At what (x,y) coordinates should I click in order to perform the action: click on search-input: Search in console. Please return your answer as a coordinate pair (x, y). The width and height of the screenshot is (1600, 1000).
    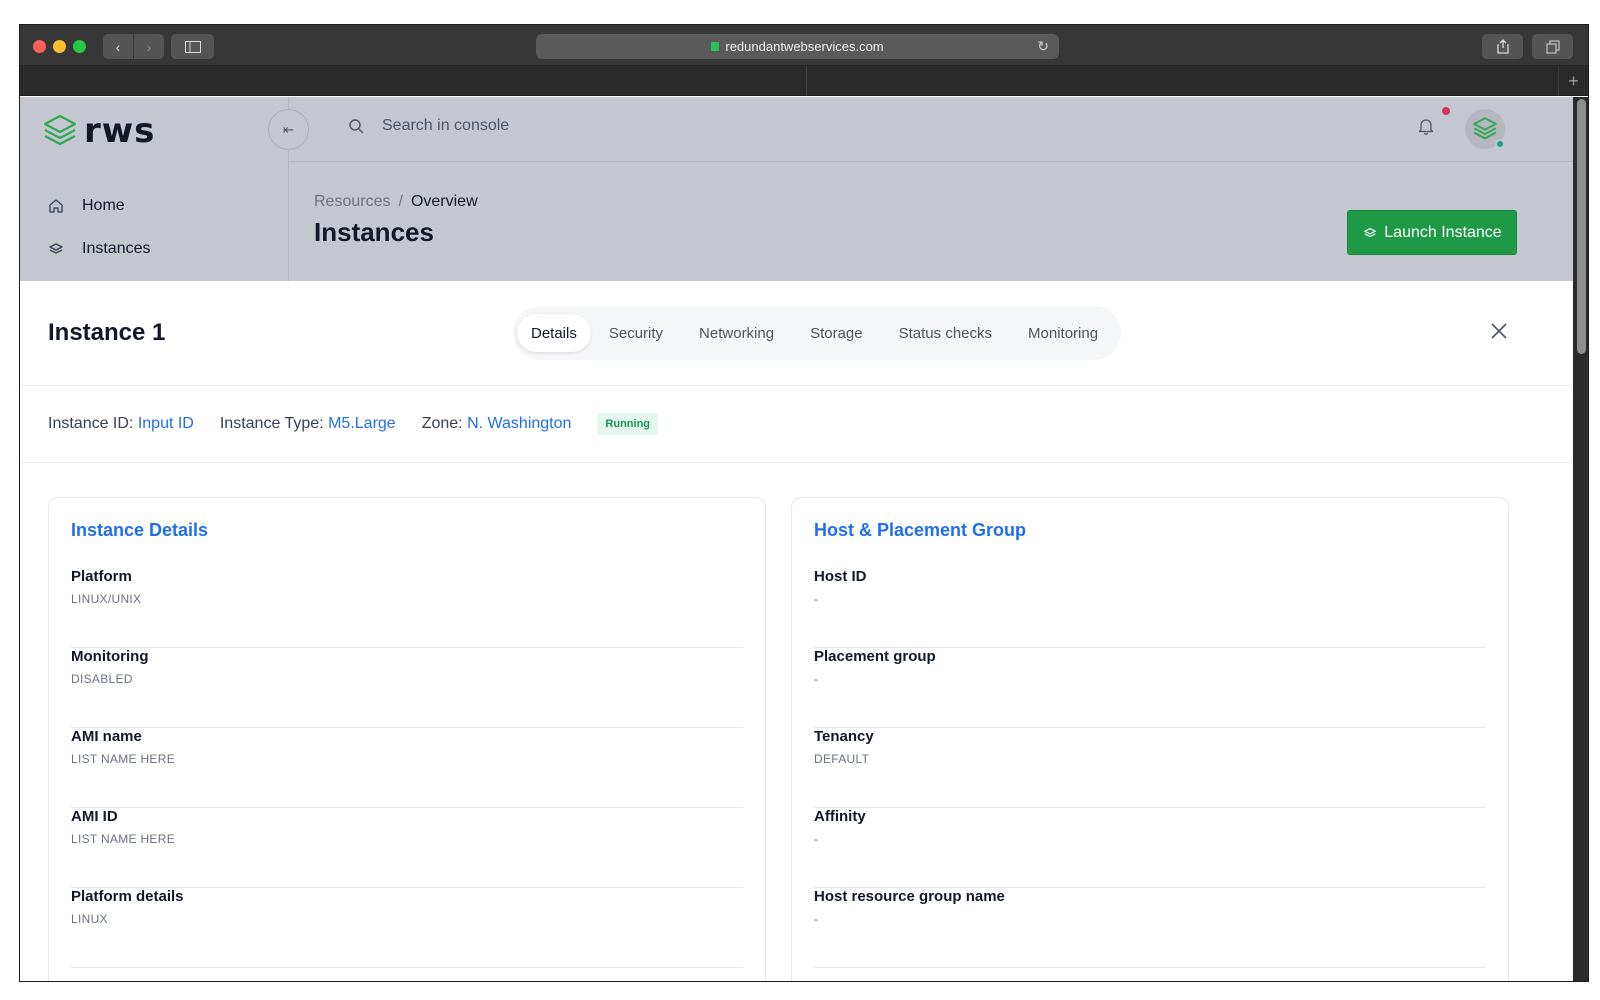
    Looking at the image, I should click on (428, 126).